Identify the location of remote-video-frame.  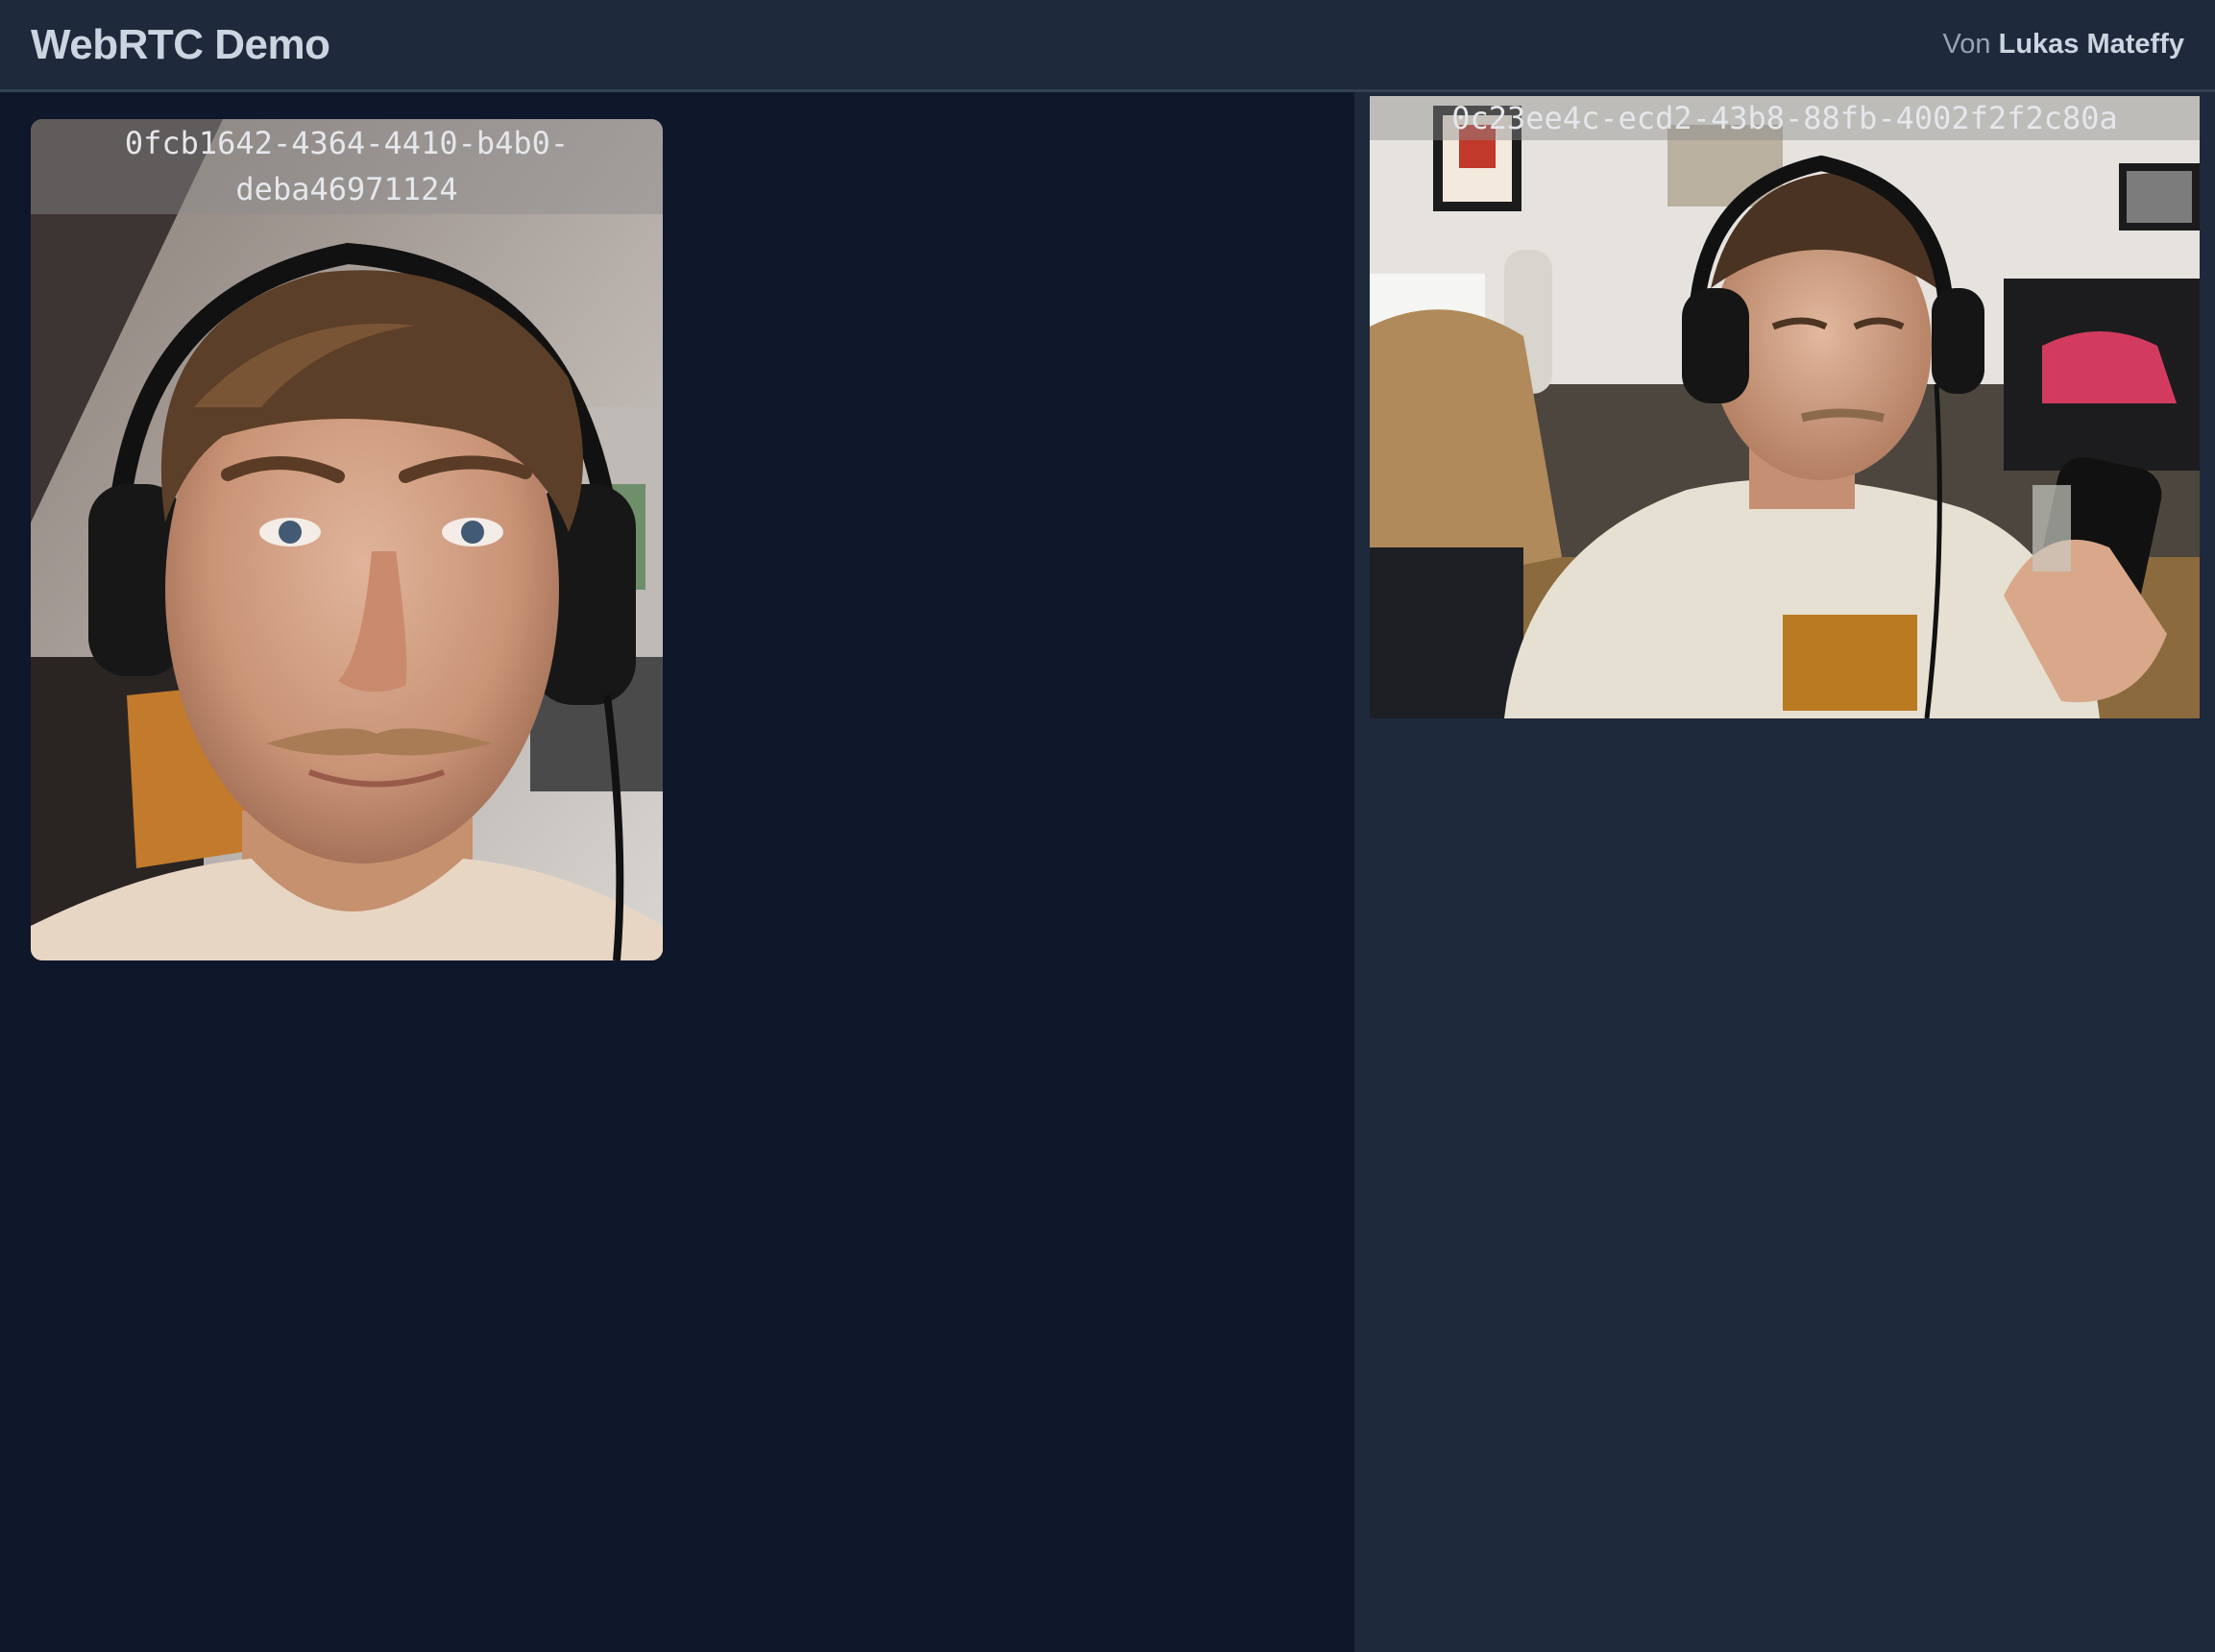
(1785, 407).